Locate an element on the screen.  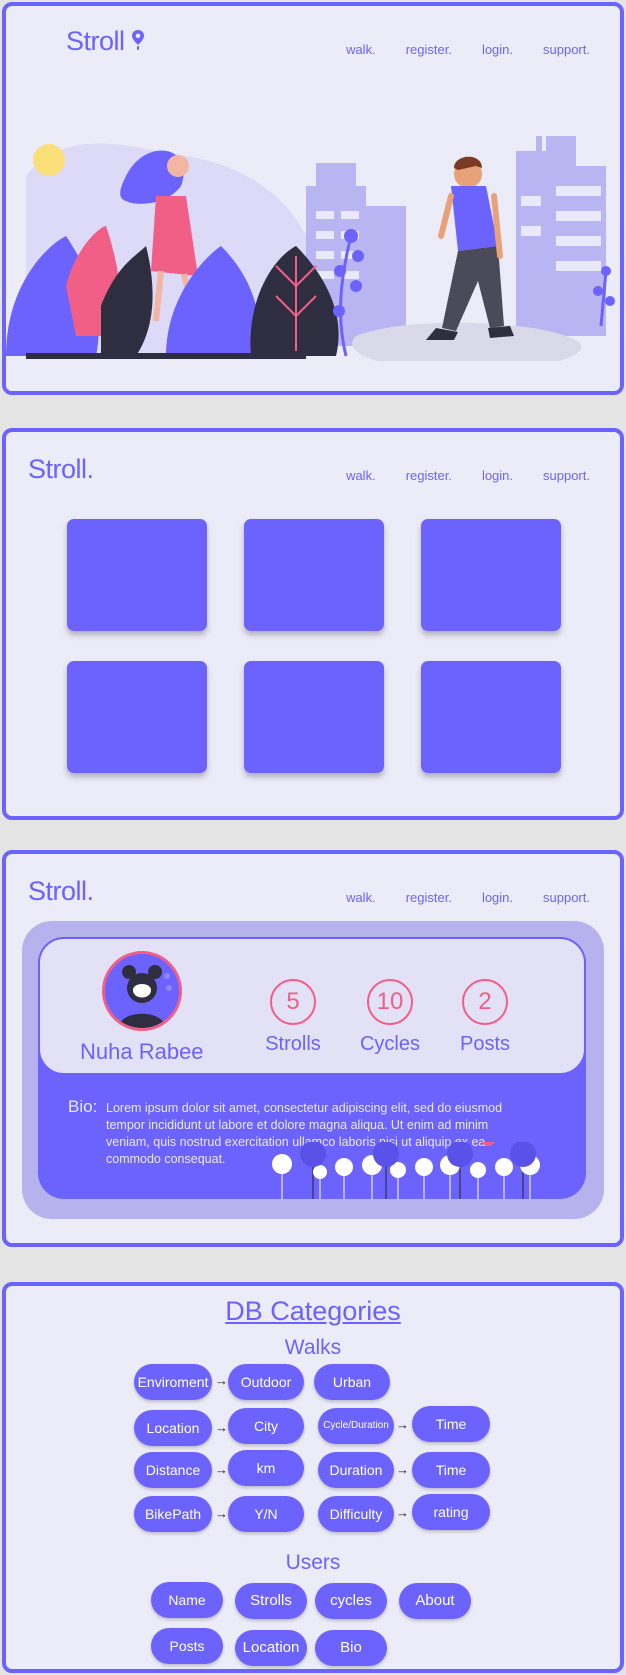
user-name: Nuha Rabee is located at coordinates (142, 1051).